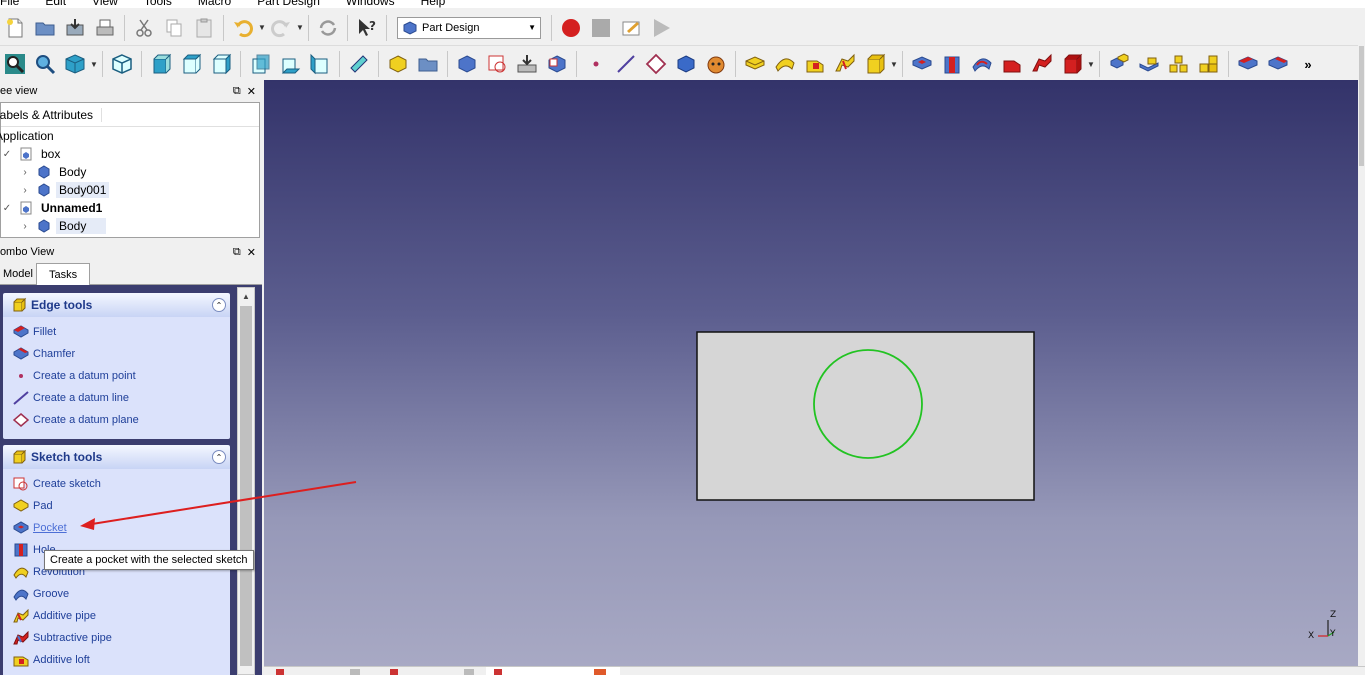  Describe the element at coordinates (15, 28) in the screenshot. I see `new-document-button` at that location.